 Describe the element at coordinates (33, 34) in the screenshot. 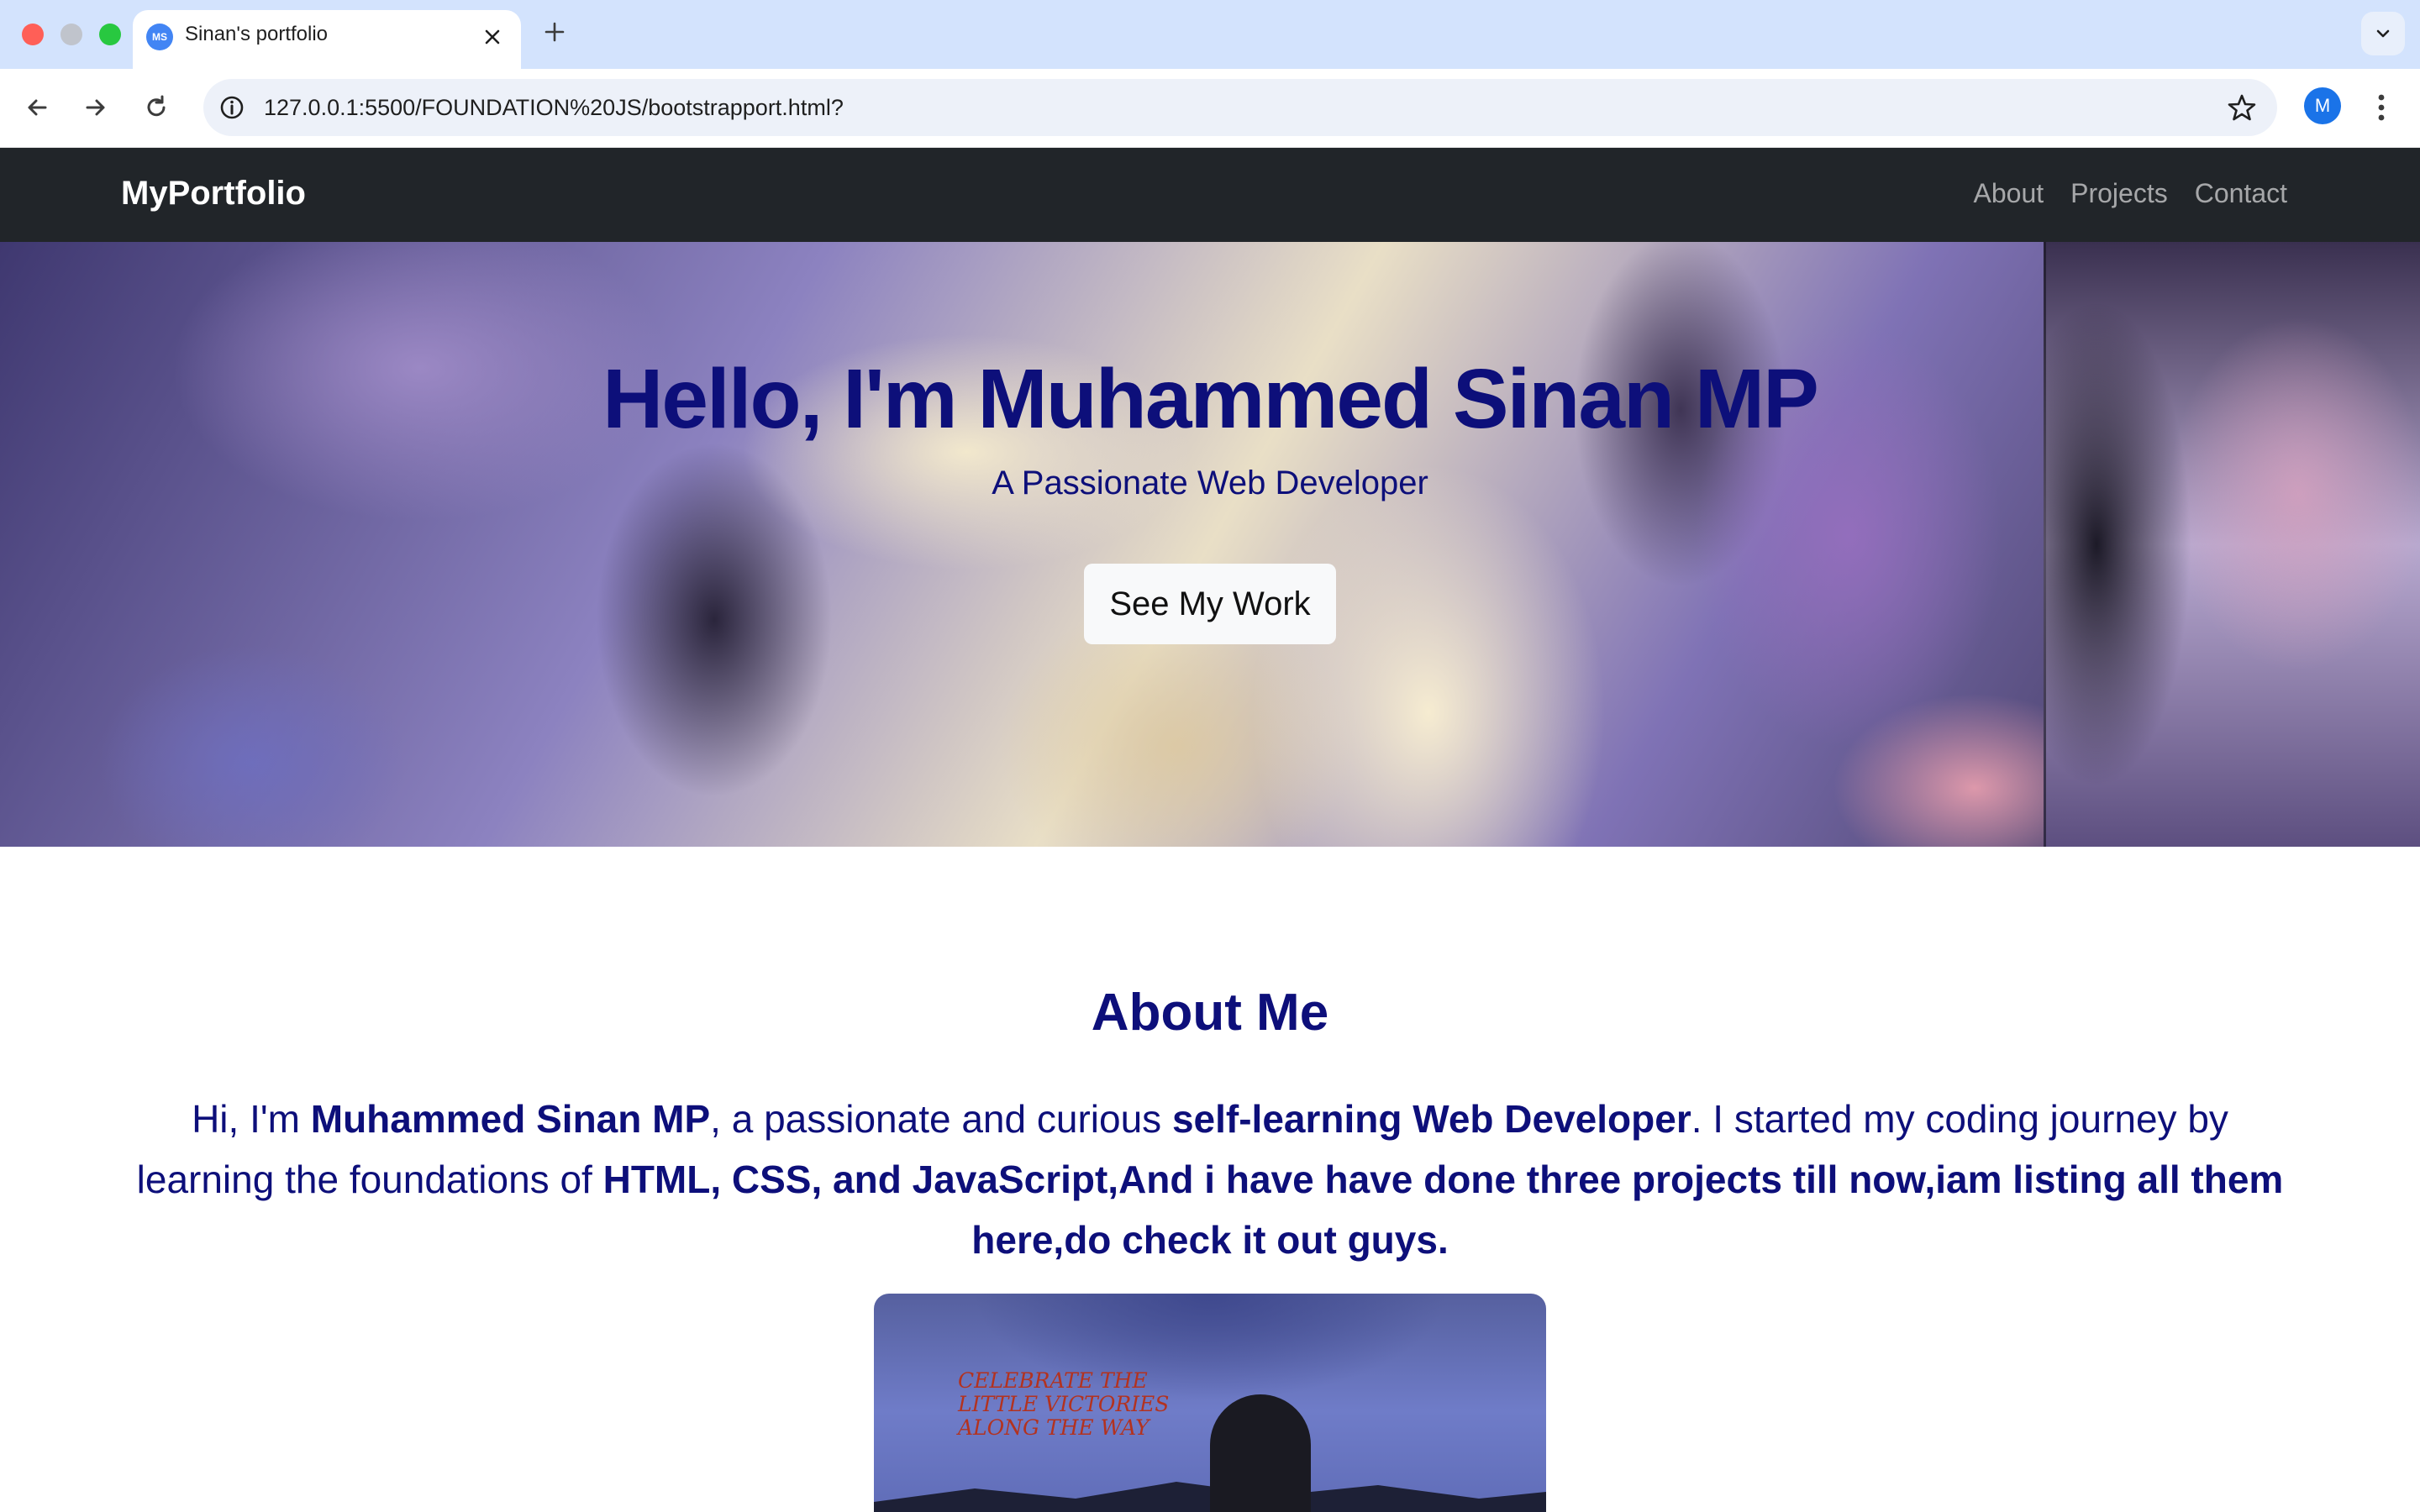

I see `close-window-button` at that location.